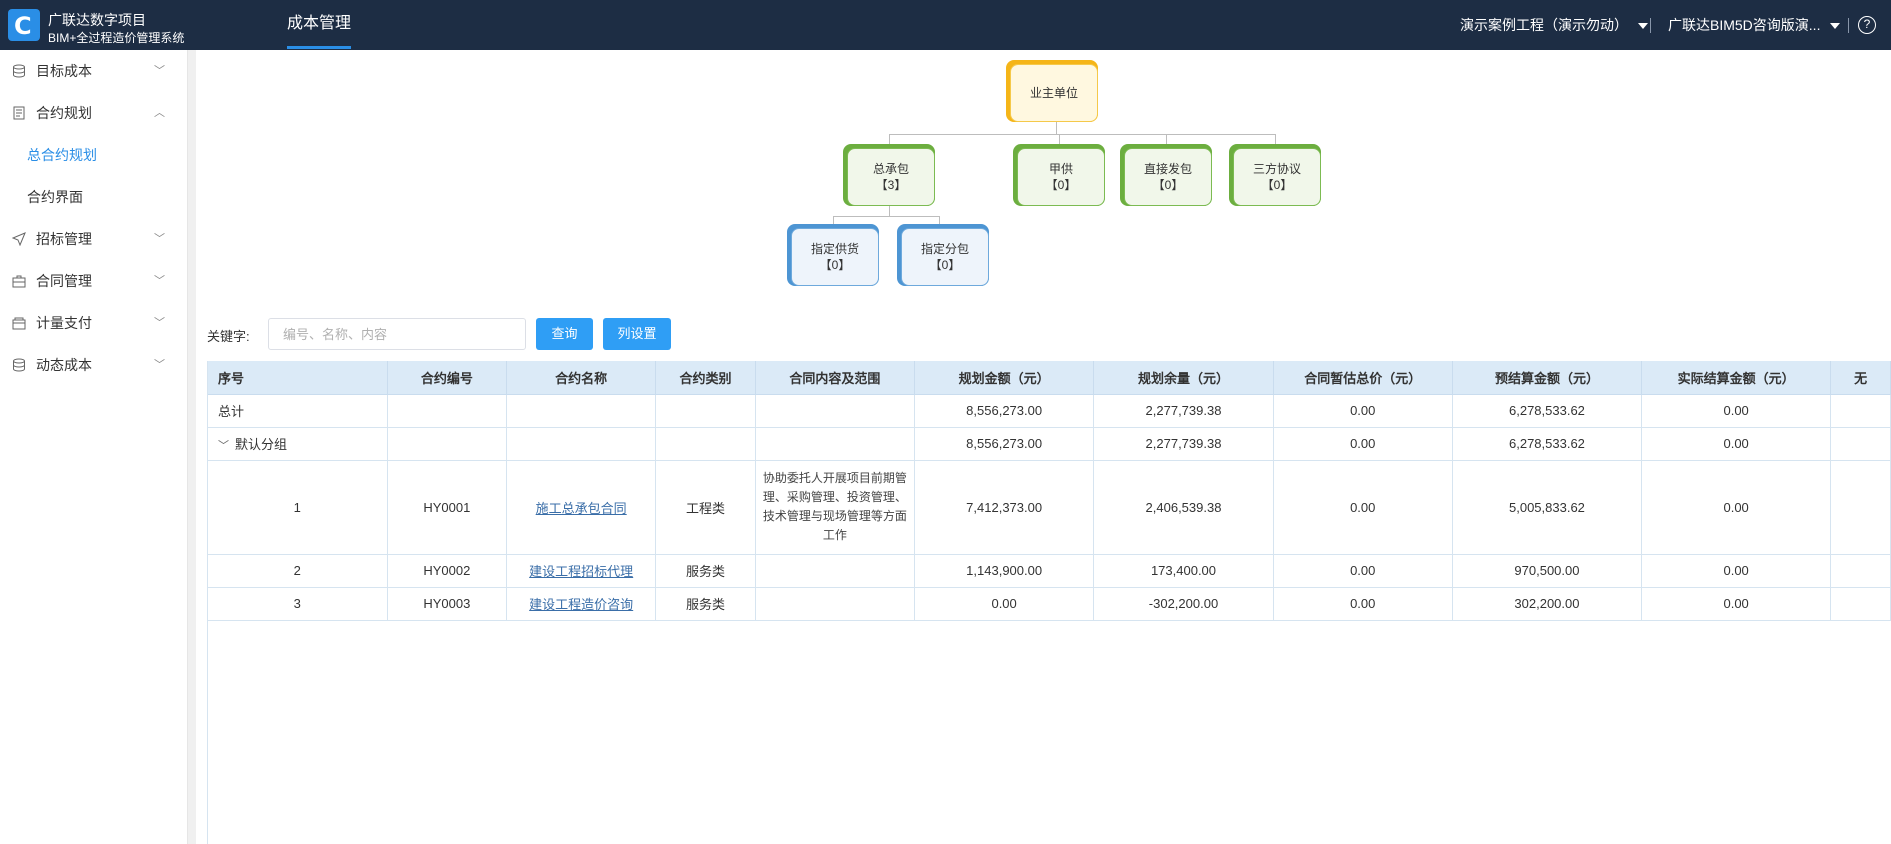  What do you see at coordinates (298, 571) in the screenshot?
I see `cell-seq: 2` at bounding box center [298, 571].